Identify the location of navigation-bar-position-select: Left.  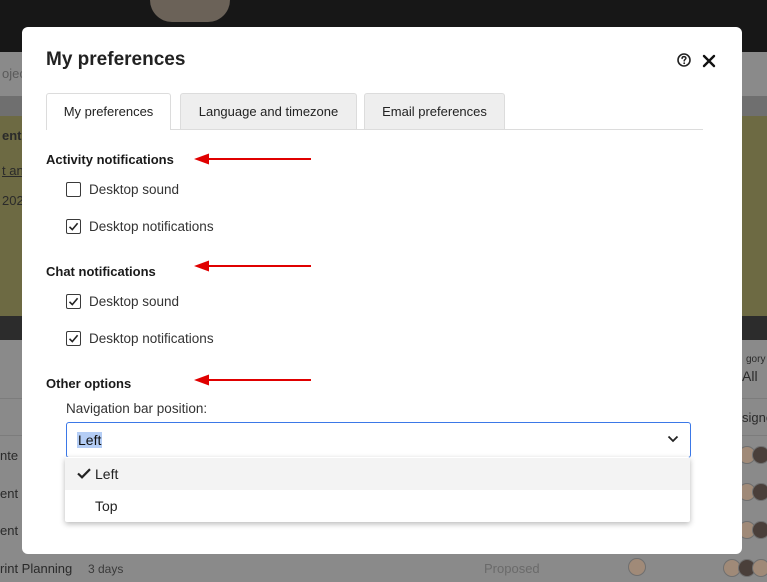
(378, 440).